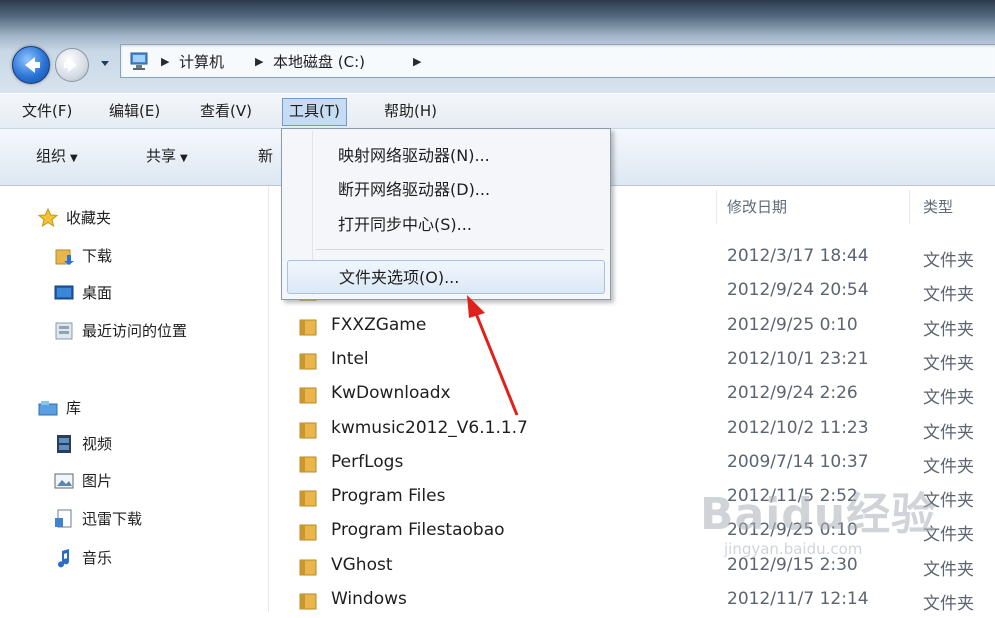 This screenshot has height=618, width=995. What do you see at coordinates (97, 444) in the screenshot?
I see `nav-item-label: 视频` at bounding box center [97, 444].